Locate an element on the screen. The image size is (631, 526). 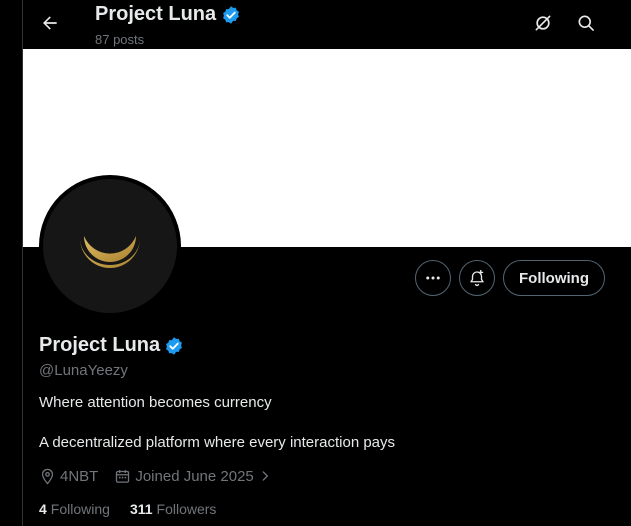
joined-text: Joined June 2025 is located at coordinates (194, 476).